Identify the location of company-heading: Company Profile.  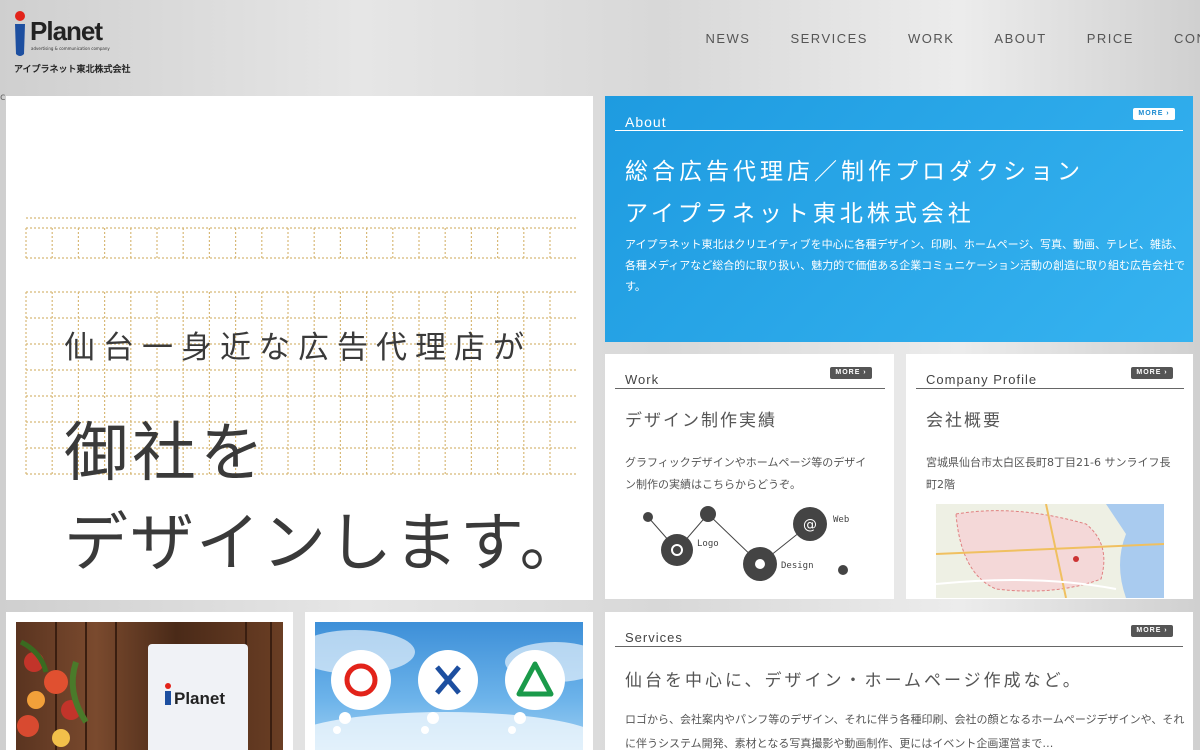
(982, 379).